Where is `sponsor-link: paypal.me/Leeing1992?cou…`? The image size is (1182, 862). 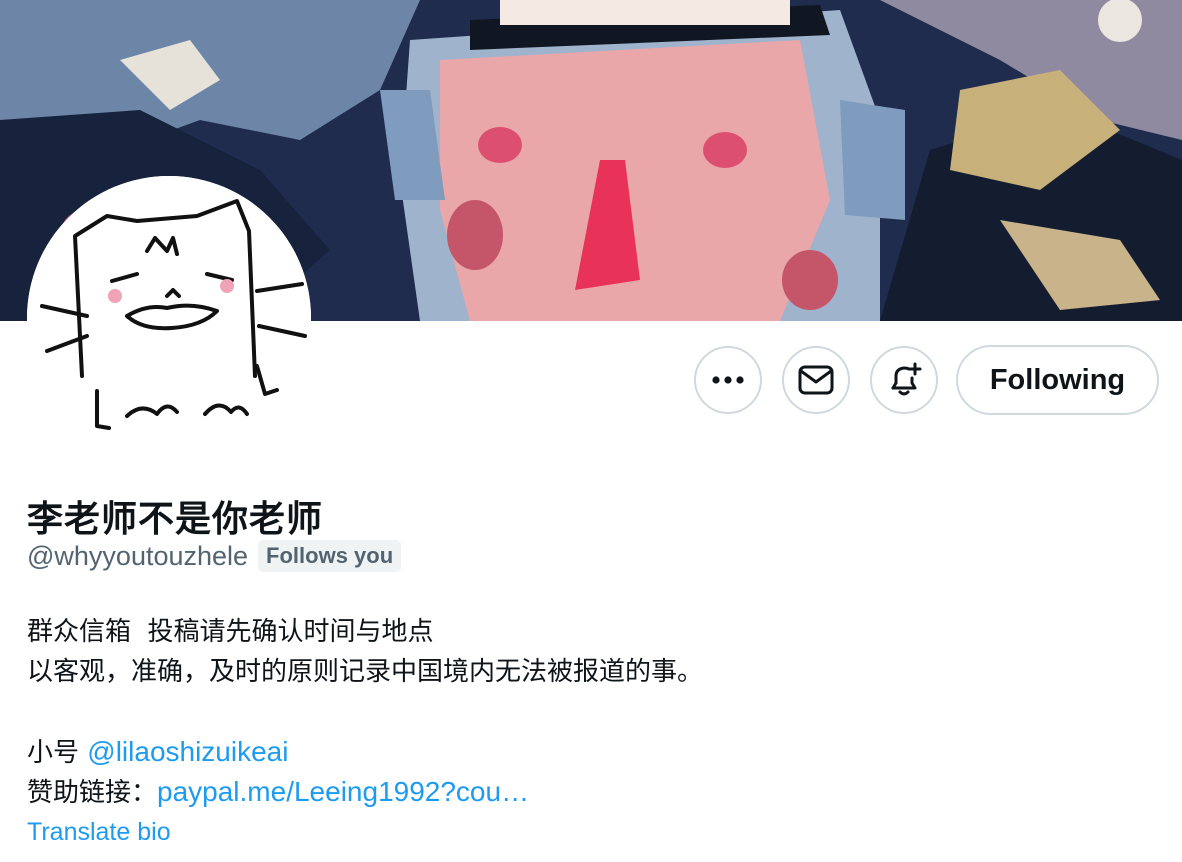 sponsor-link: paypal.me/Leeing1992?cou… is located at coordinates (343, 791).